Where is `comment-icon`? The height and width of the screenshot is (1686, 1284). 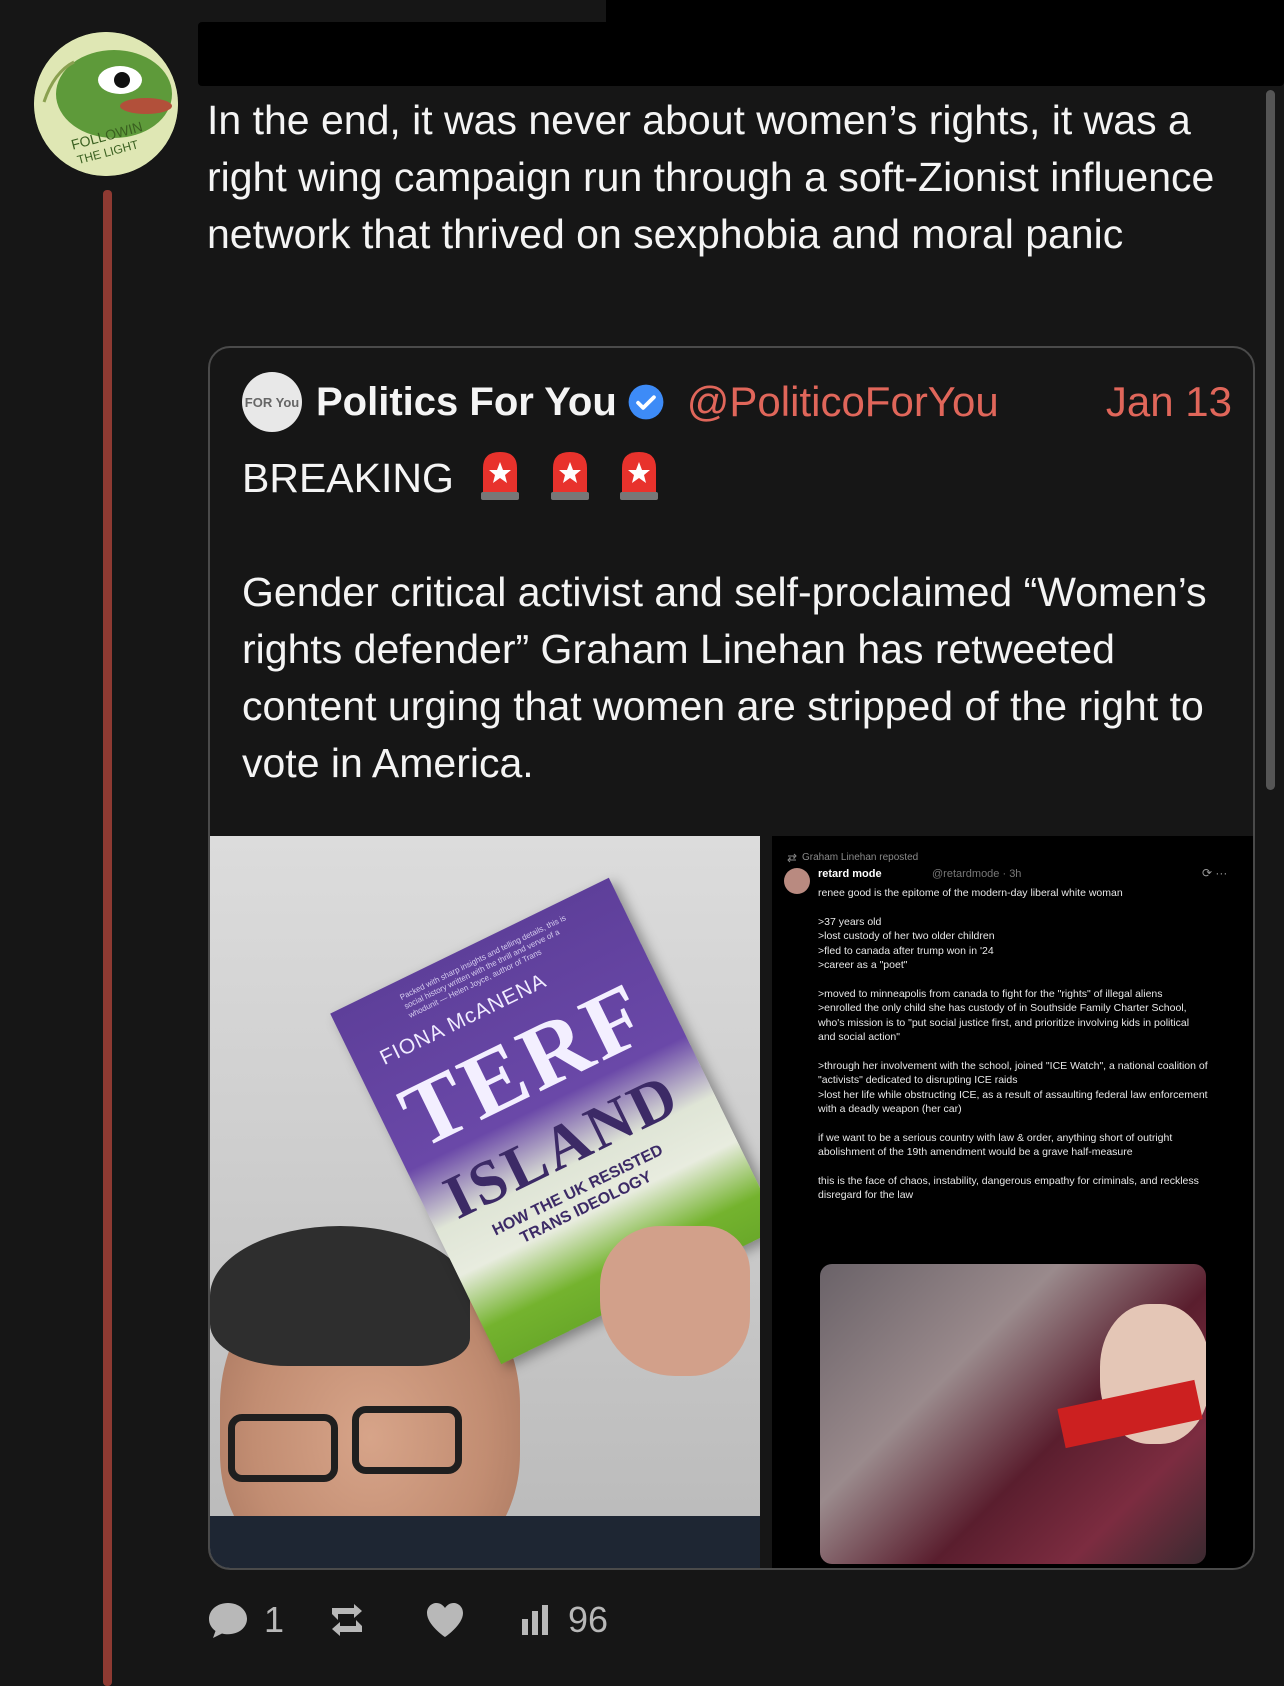
comment-icon is located at coordinates (228, 1620).